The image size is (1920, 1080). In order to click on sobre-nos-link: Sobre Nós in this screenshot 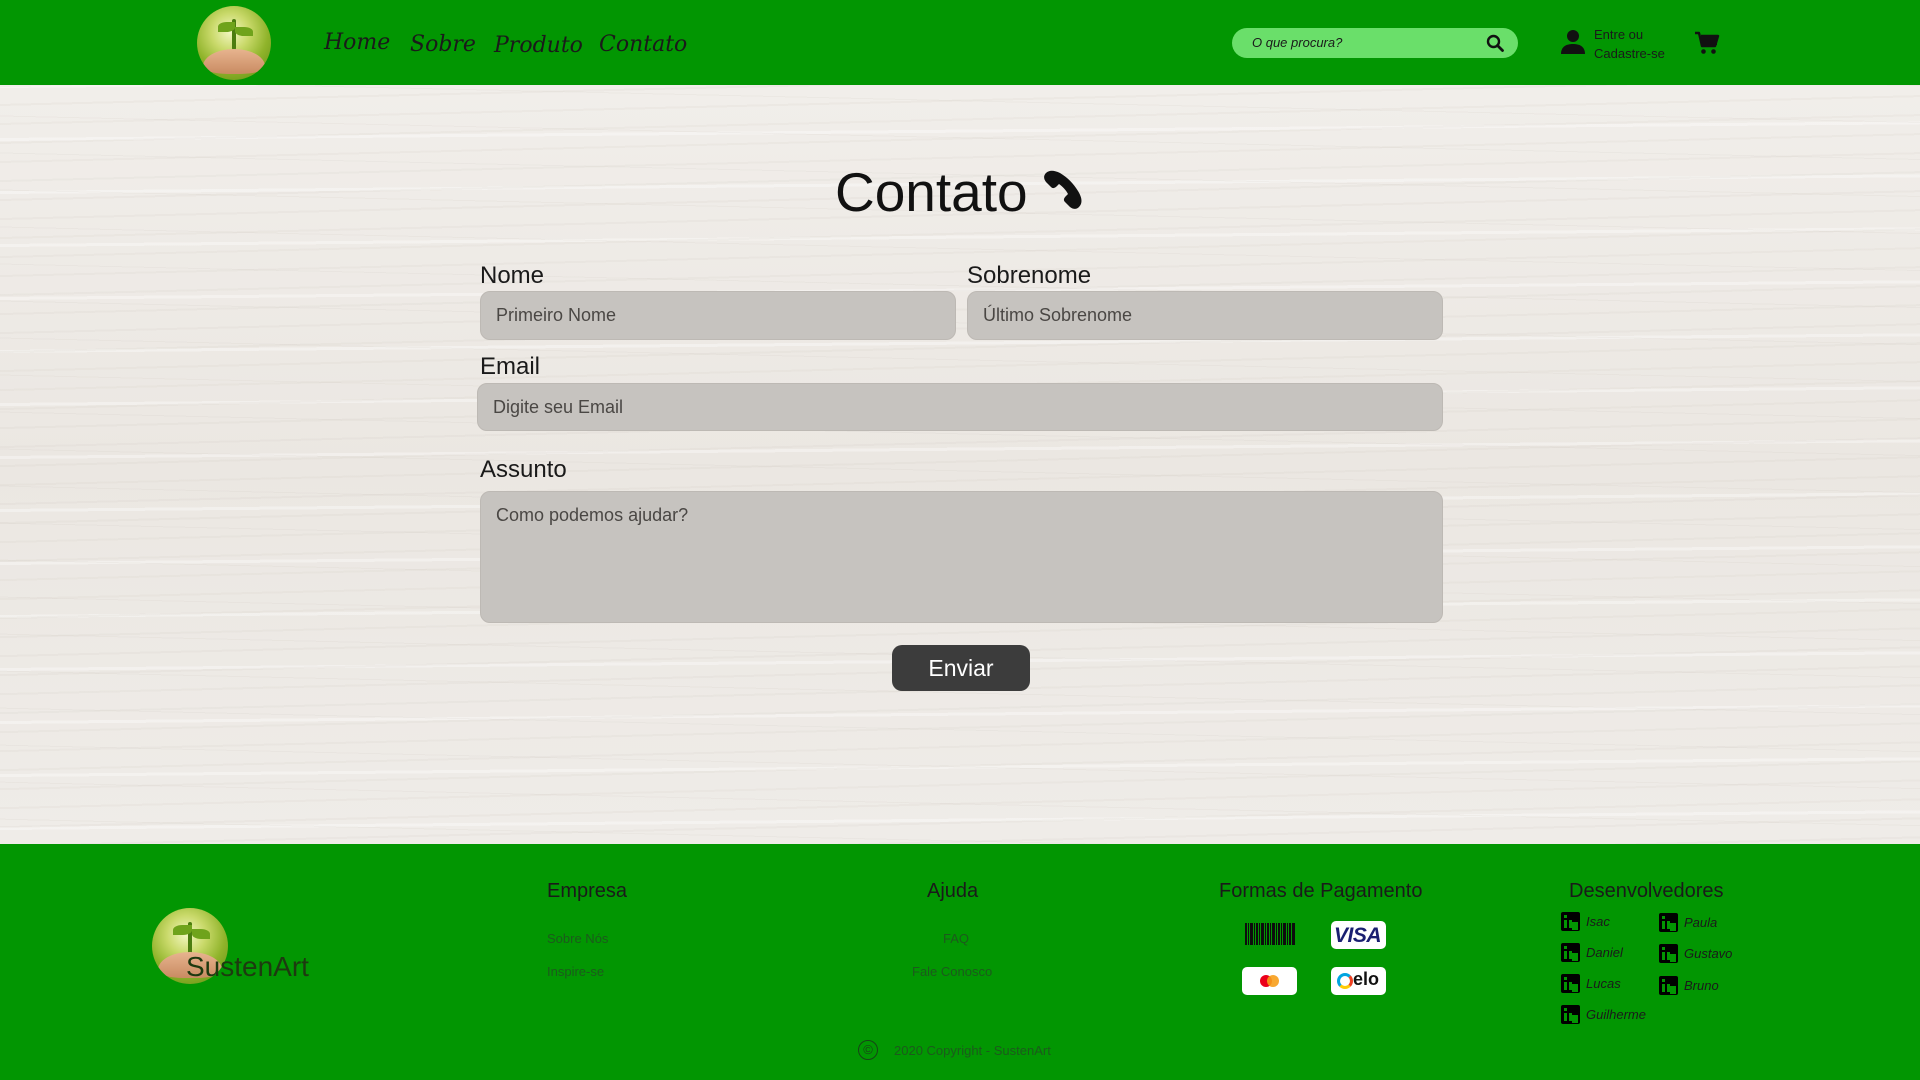, I will do `click(577, 938)`.